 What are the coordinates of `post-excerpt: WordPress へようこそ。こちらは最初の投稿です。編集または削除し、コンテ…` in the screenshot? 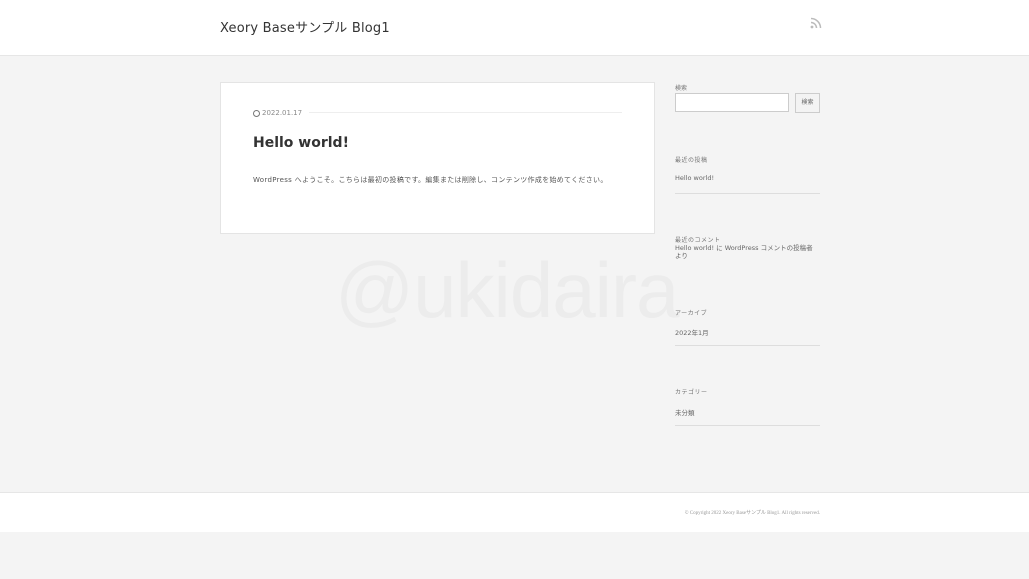 It's located at (430, 180).